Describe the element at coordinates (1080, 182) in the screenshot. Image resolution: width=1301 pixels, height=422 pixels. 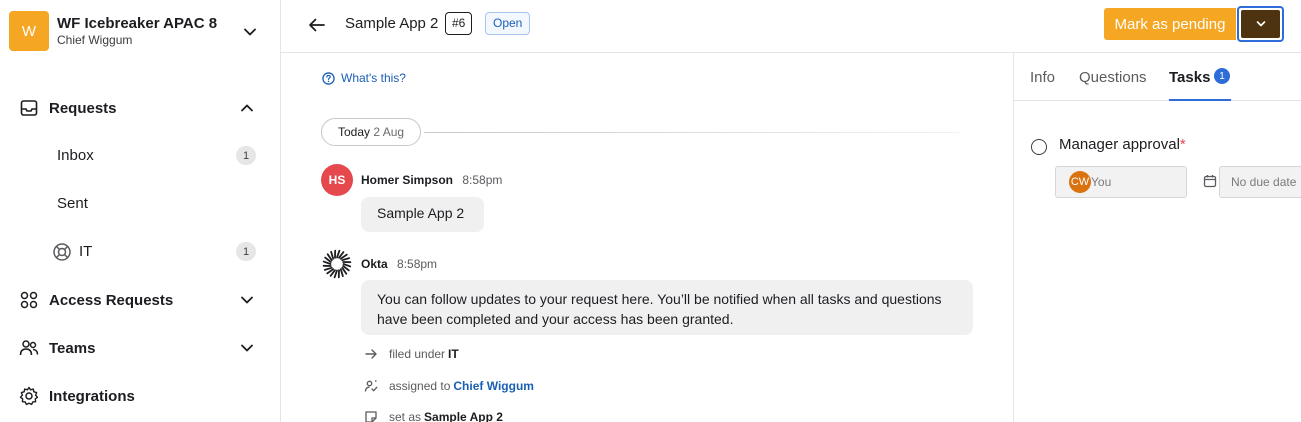
I see `avatar: CW` at that location.